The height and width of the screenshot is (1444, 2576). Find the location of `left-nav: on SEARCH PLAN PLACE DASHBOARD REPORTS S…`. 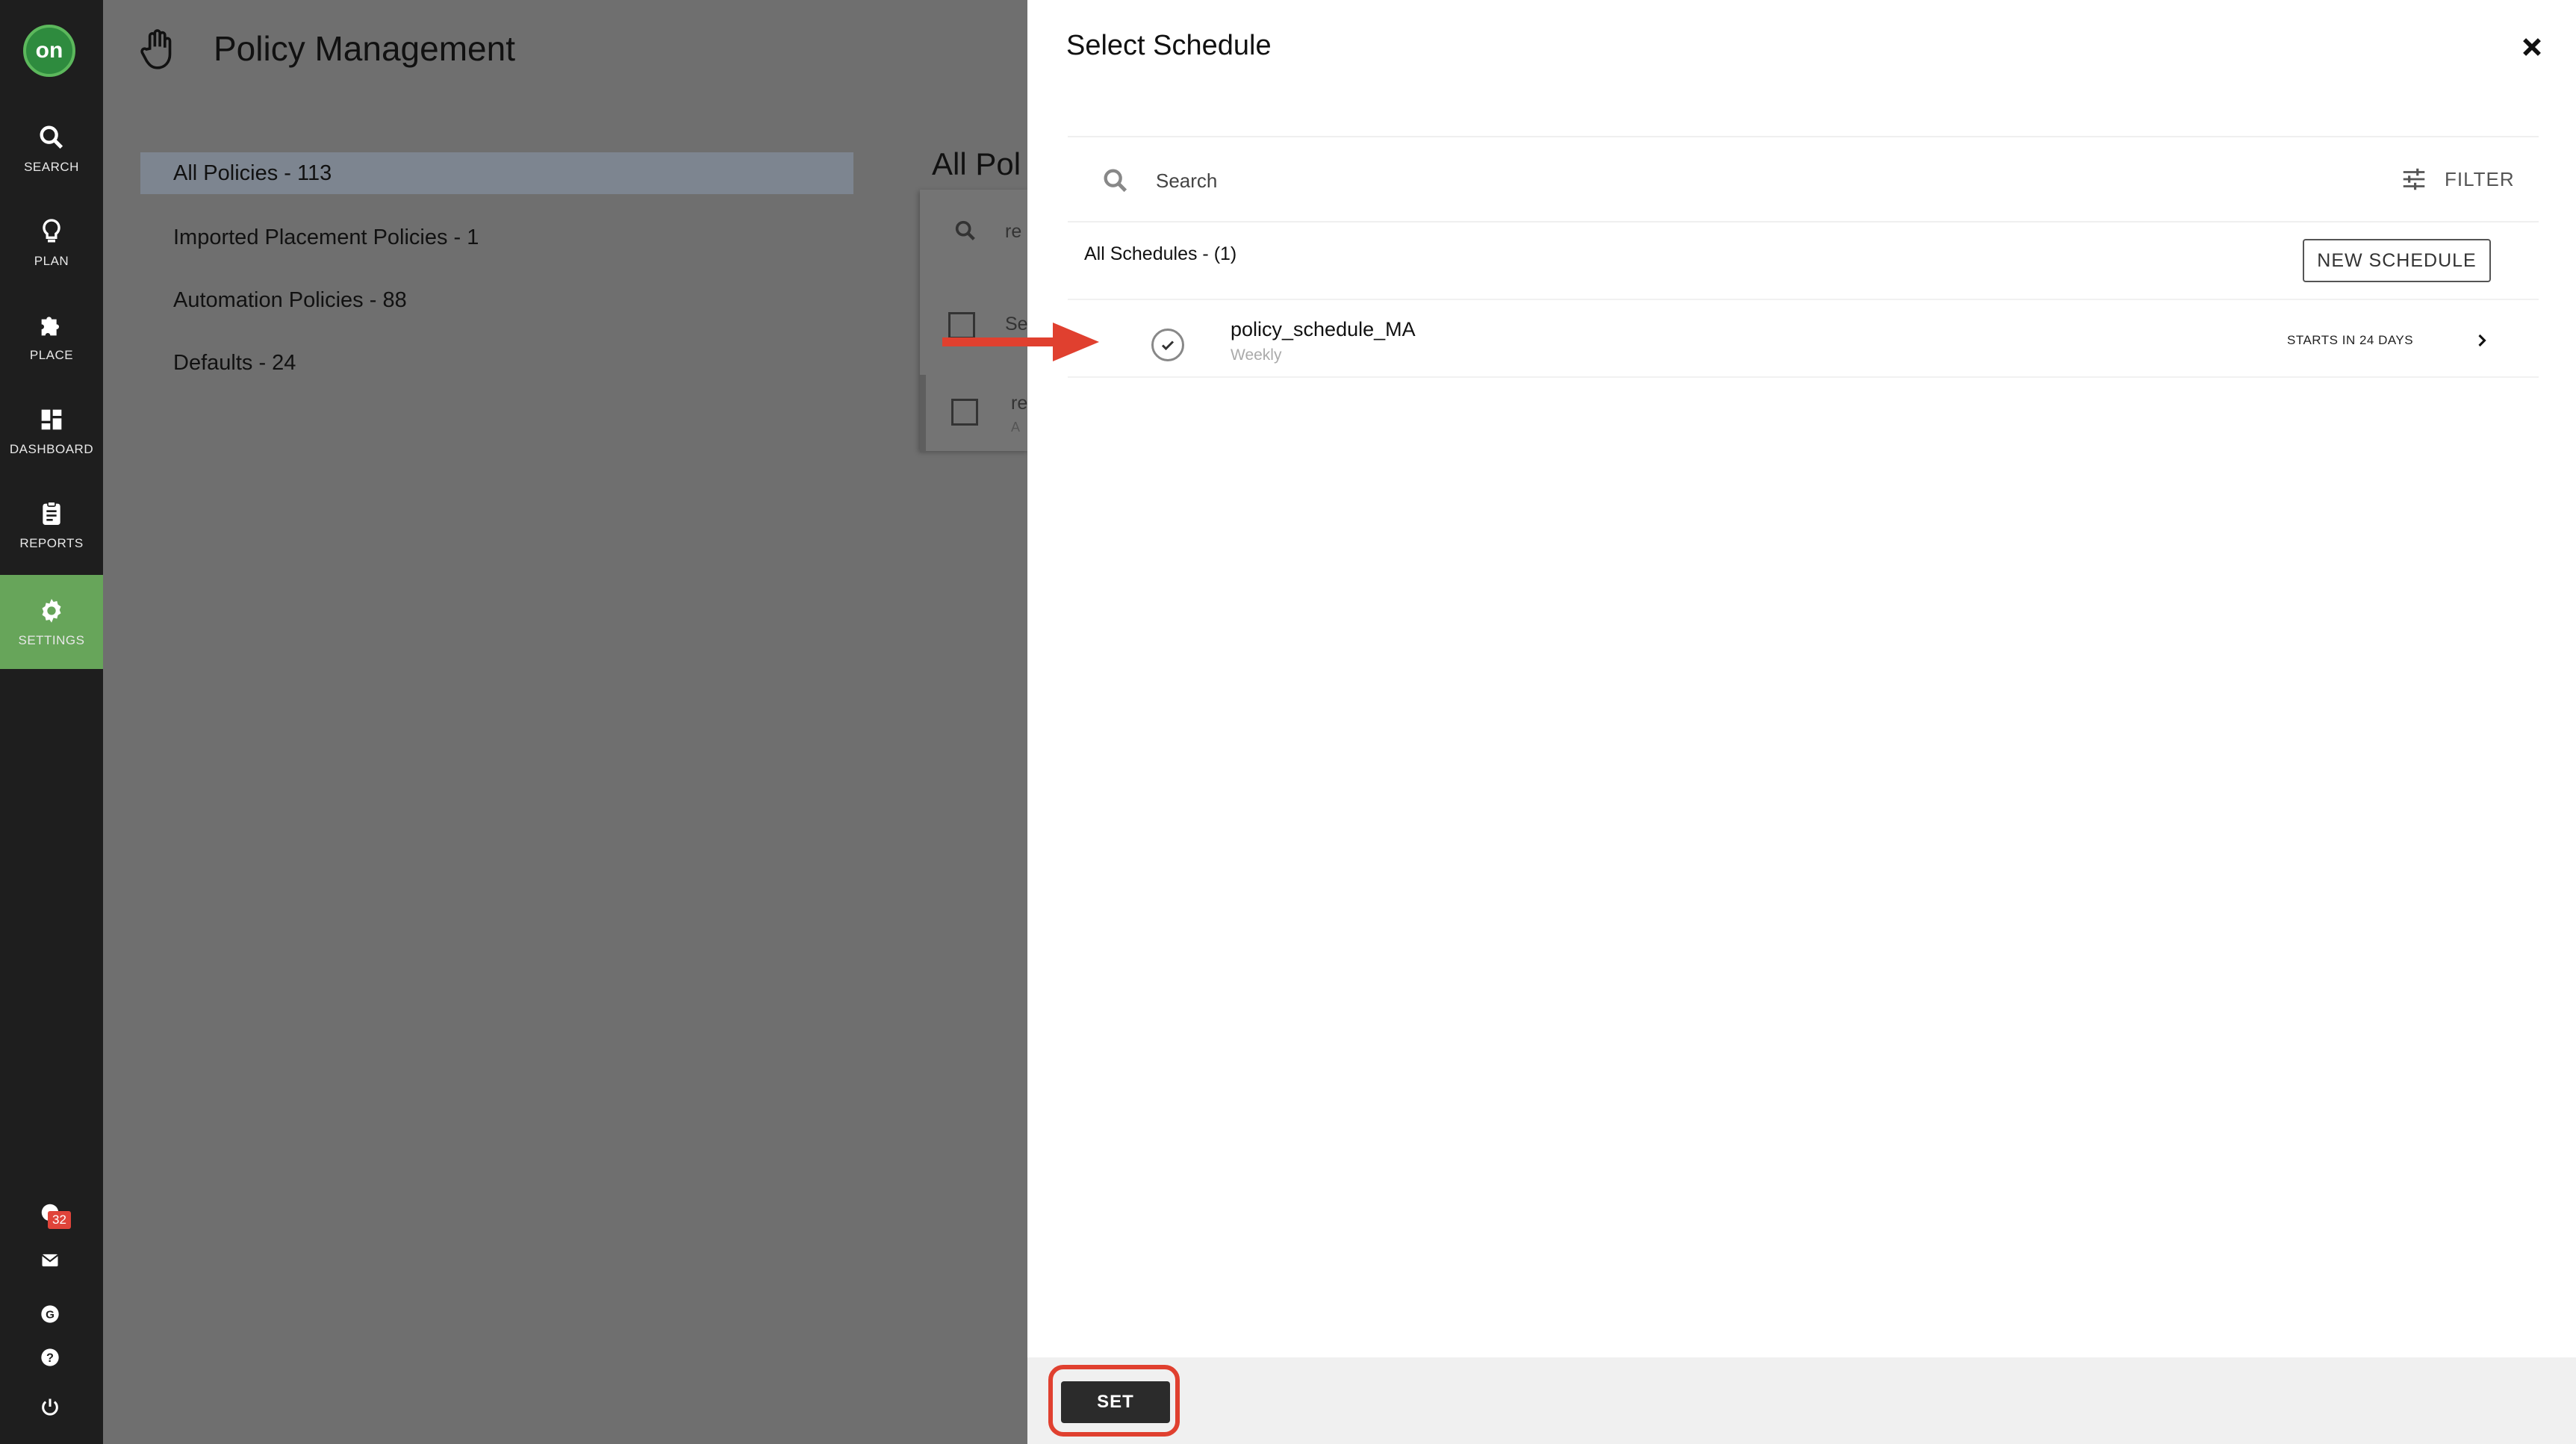

left-nav: on SEARCH PLAN PLACE DASHBOARD REPORTS S… is located at coordinates (51, 722).